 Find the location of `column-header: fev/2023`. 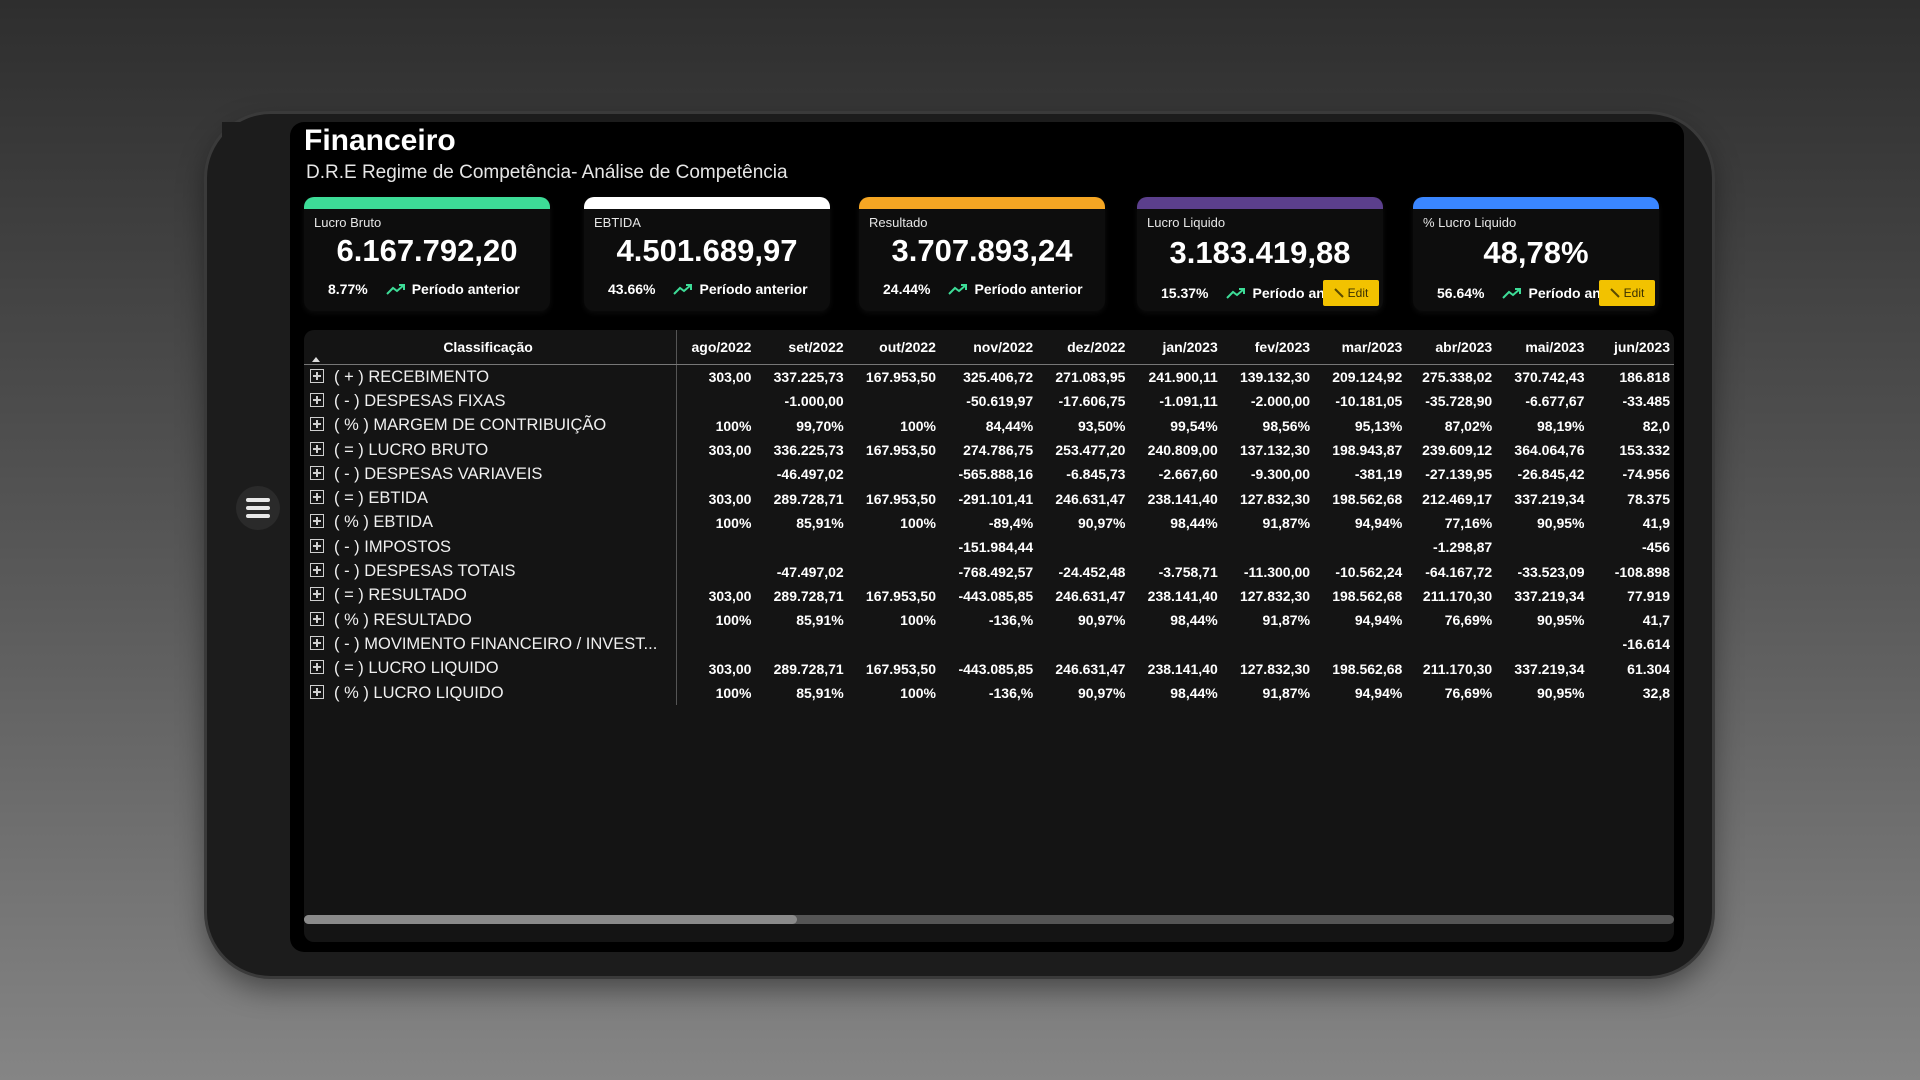

column-header: fev/2023 is located at coordinates (1268, 347).